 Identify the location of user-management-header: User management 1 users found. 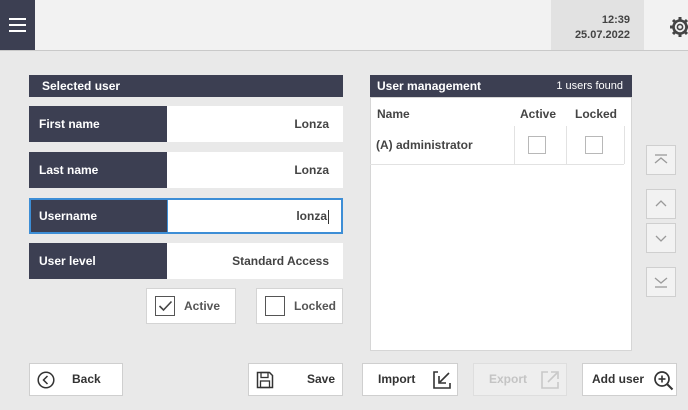
(501, 86).